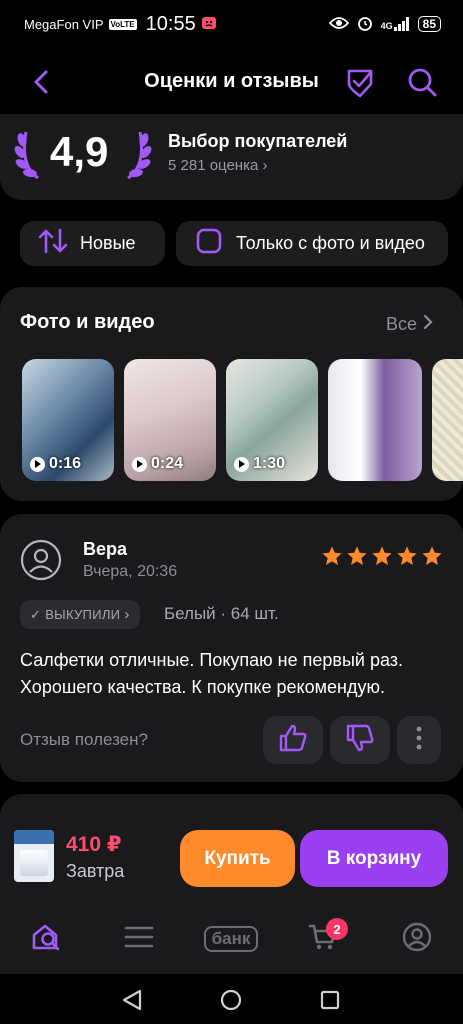 The image size is (463, 1024). Describe the element at coordinates (130, 571) in the screenshot. I see `review-date: Вчера, 20:36` at that location.